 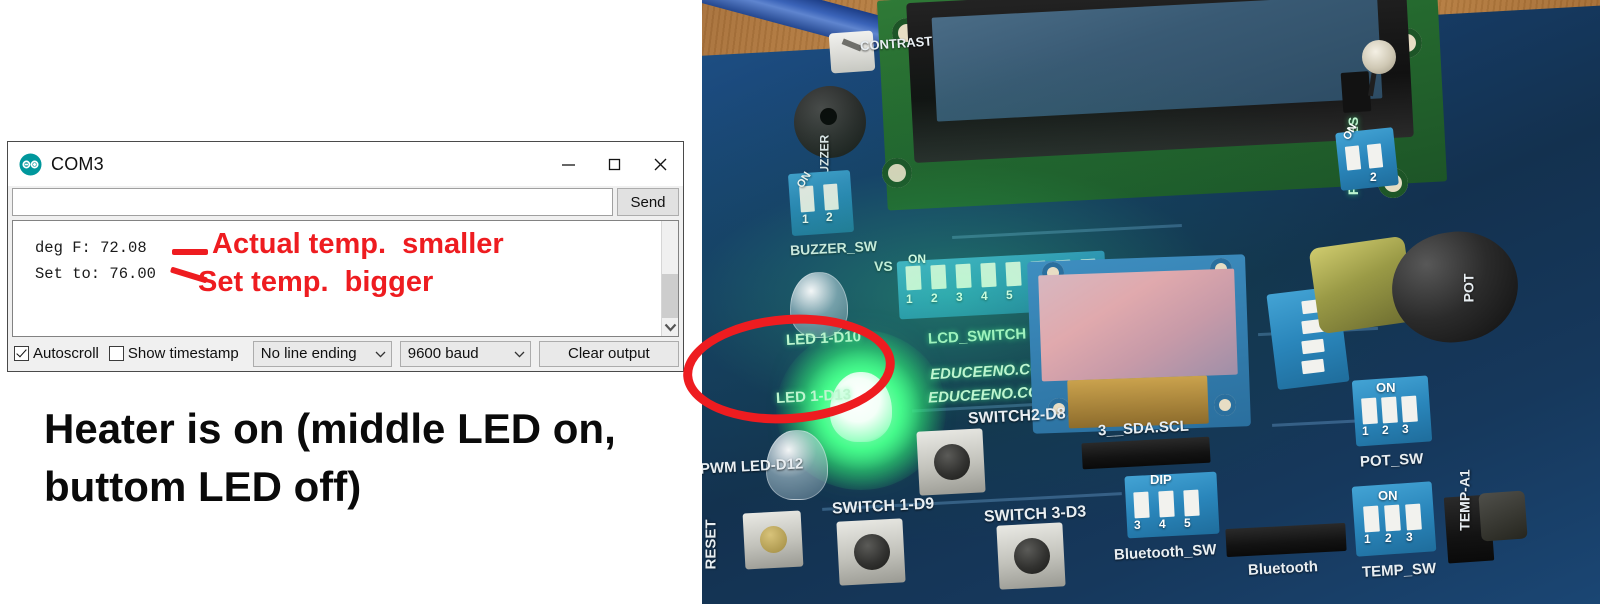 What do you see at coordinates (670, 327) in the screenshot?
I see `scroll-down-button` at bounding box center [670, 327].